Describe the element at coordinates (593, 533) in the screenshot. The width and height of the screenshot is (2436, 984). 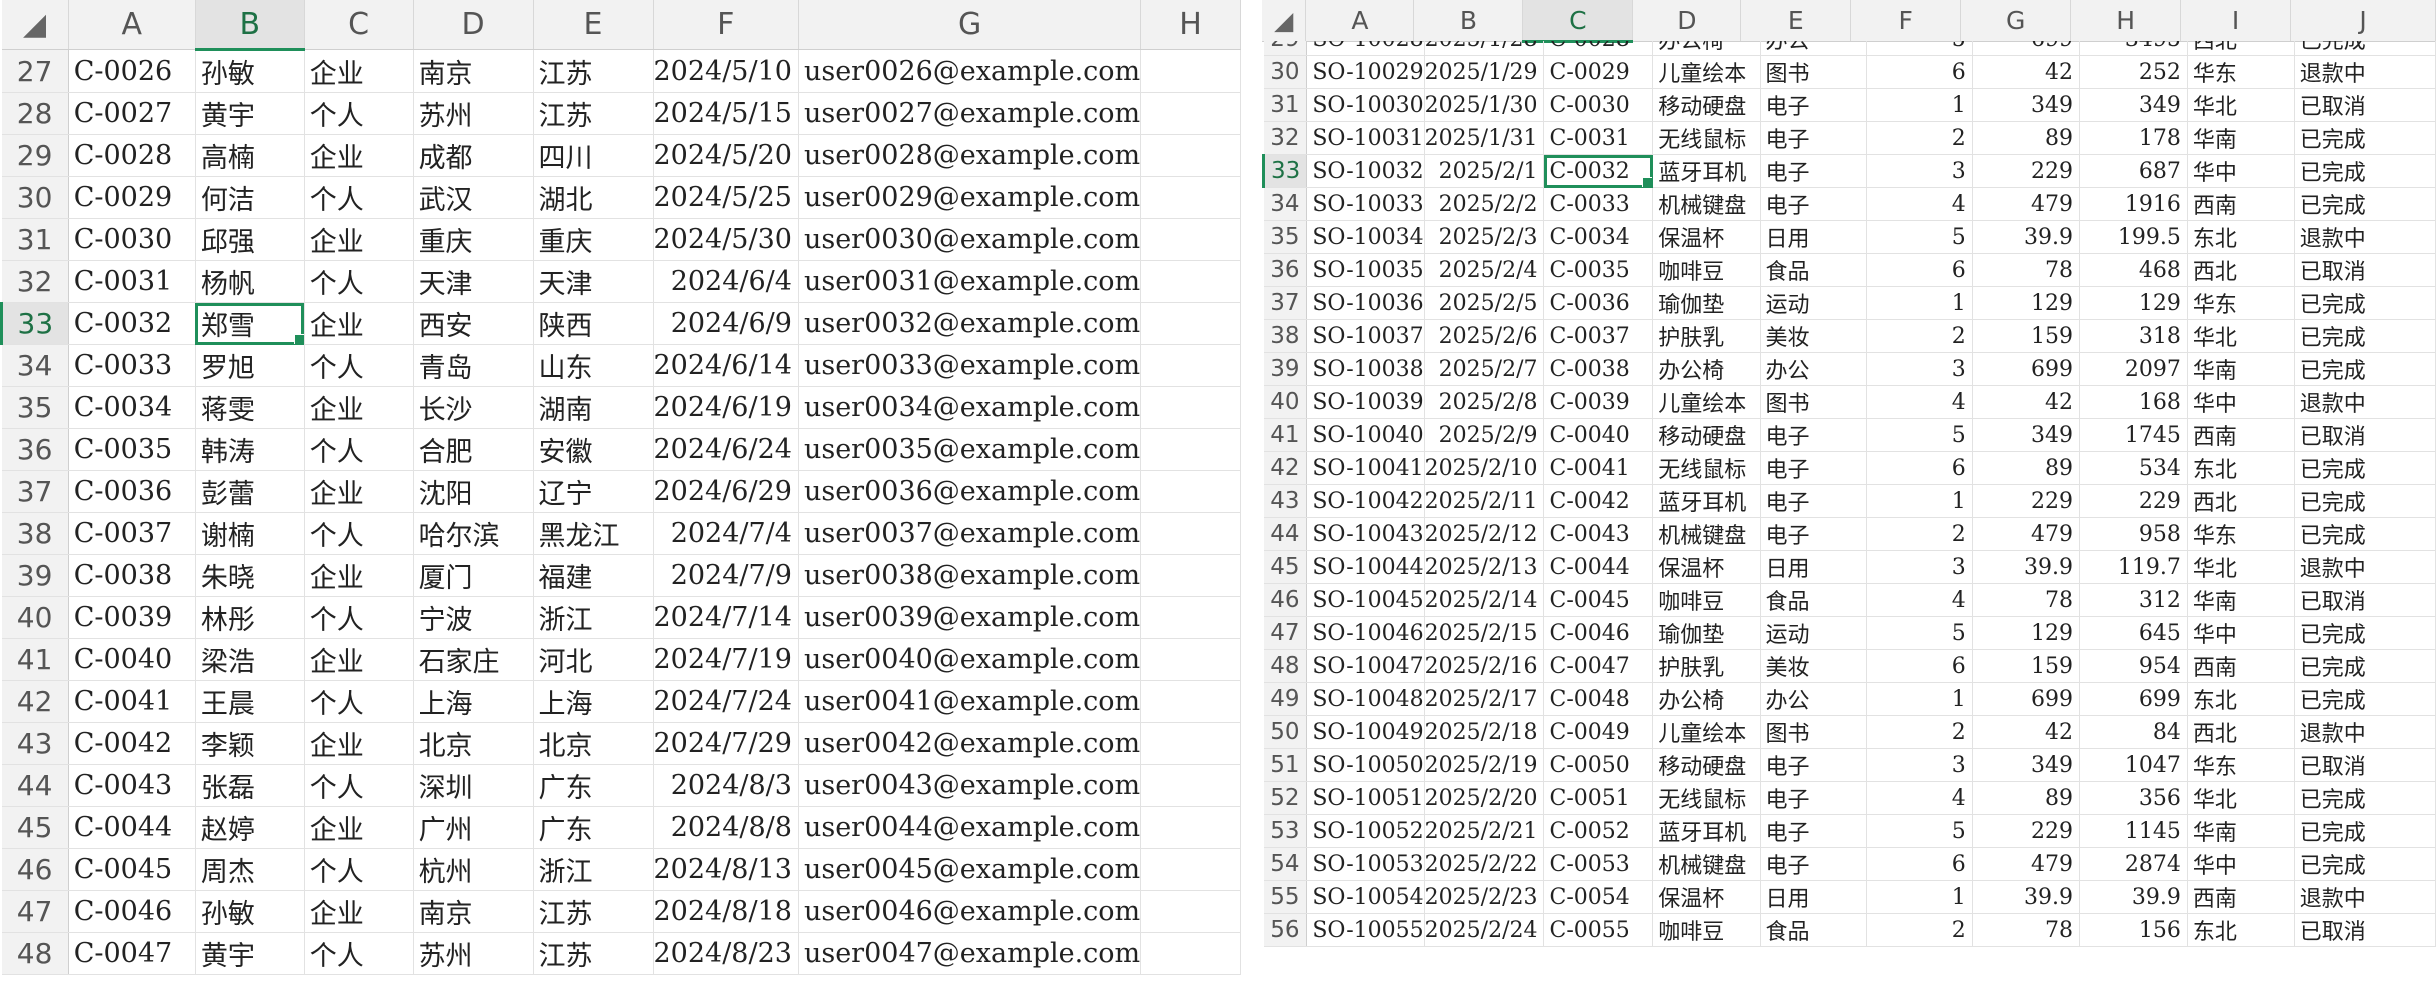
I see `left-cell-e38: 黑龙江` at that location.